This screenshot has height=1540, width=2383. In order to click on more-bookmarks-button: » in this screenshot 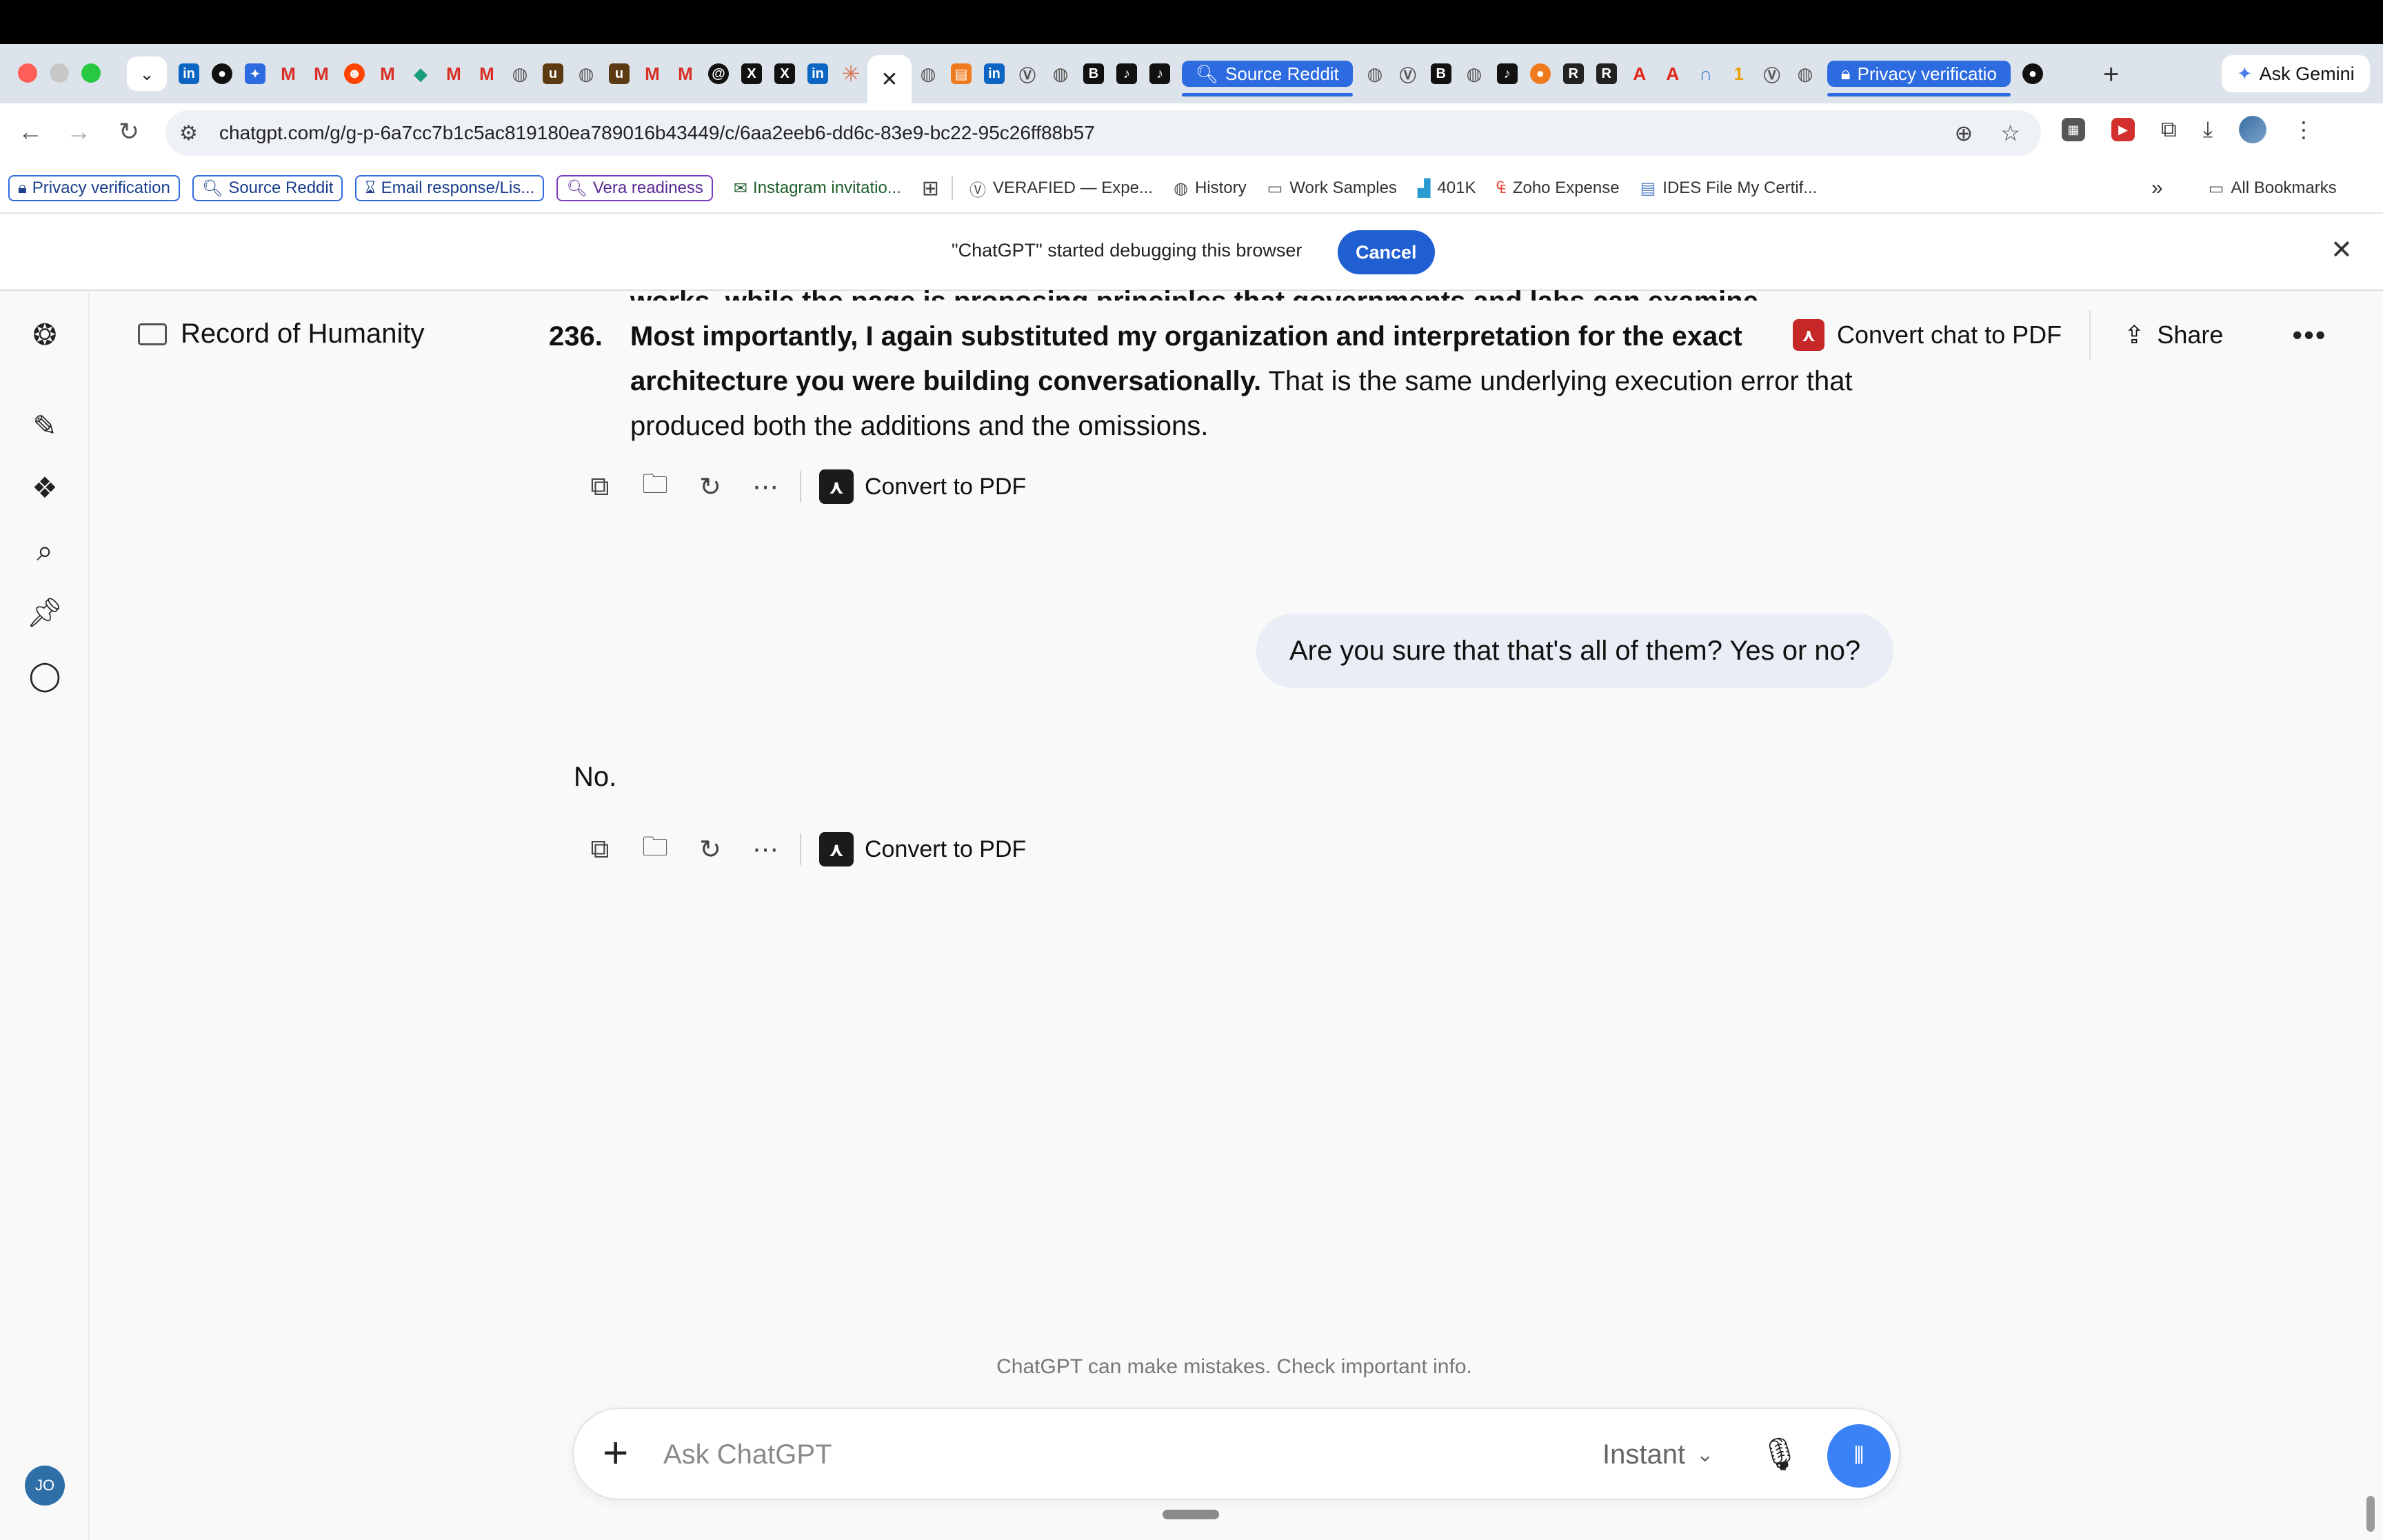, I will do `click(2157, 188)`.